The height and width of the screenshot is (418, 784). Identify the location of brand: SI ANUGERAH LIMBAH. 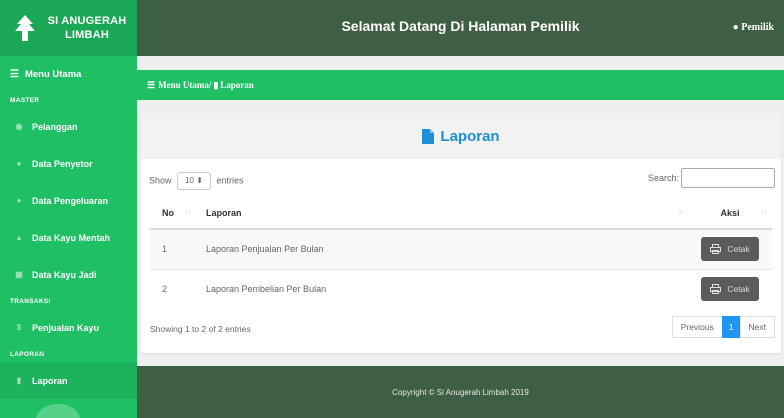
(68, 28).